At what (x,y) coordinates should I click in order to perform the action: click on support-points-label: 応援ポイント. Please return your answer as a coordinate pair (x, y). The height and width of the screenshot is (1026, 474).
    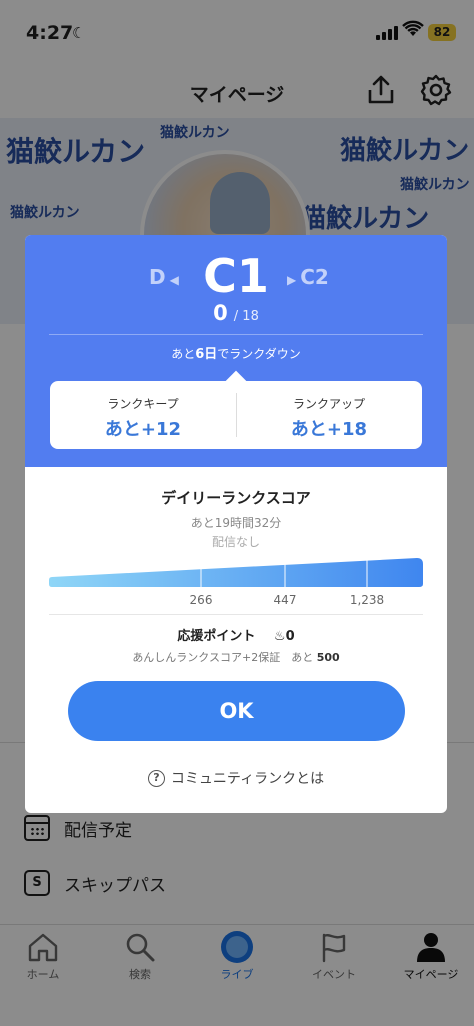
    Looking at the image, I should click on (216, 636).